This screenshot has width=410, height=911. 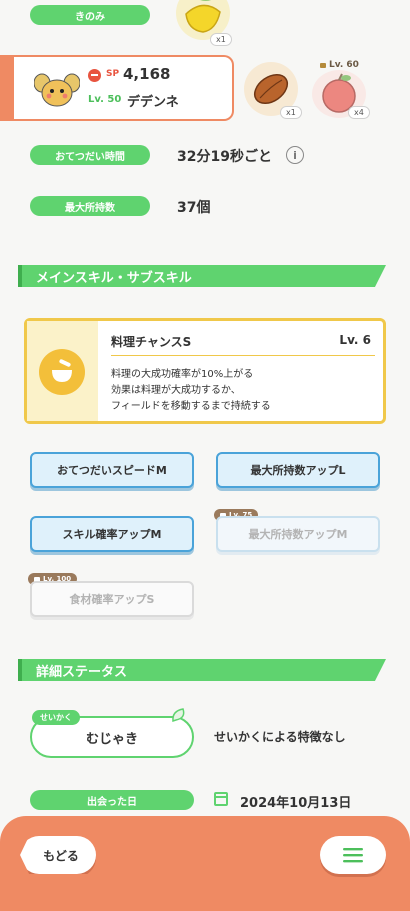 What do you see at coordinates (191, 406) in the screenshot?
I see `main-skill-desc-line-3: フィールドを移動するまで持続する` at bounding box center [191, 406].